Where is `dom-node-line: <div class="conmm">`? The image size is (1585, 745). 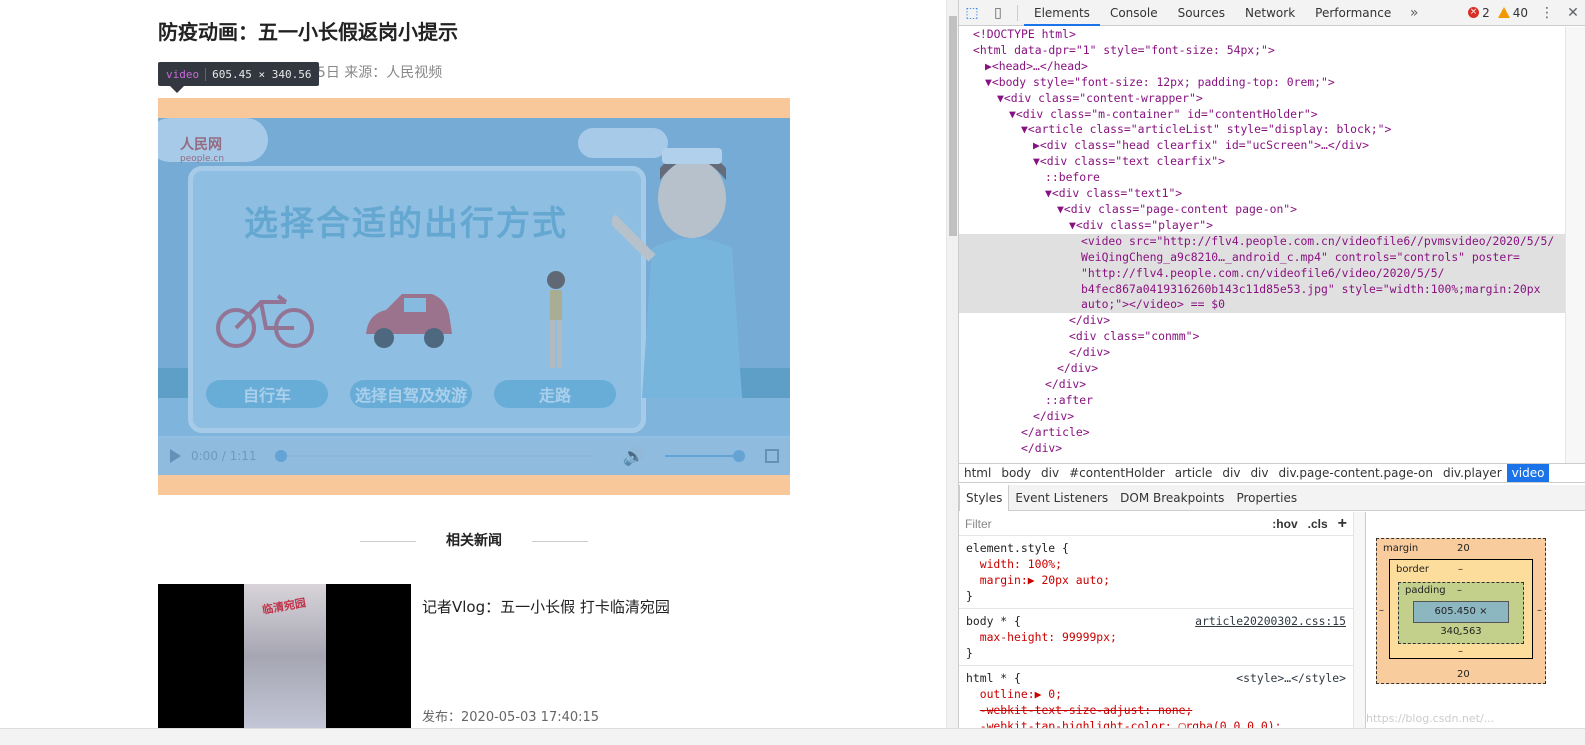 dom-node-line: <div class="conmm"> is located at coordinates (1262, 337).